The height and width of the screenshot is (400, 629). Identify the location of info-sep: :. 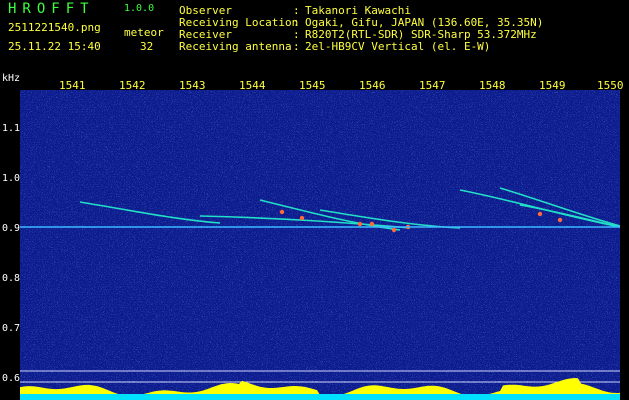
(296, 46).